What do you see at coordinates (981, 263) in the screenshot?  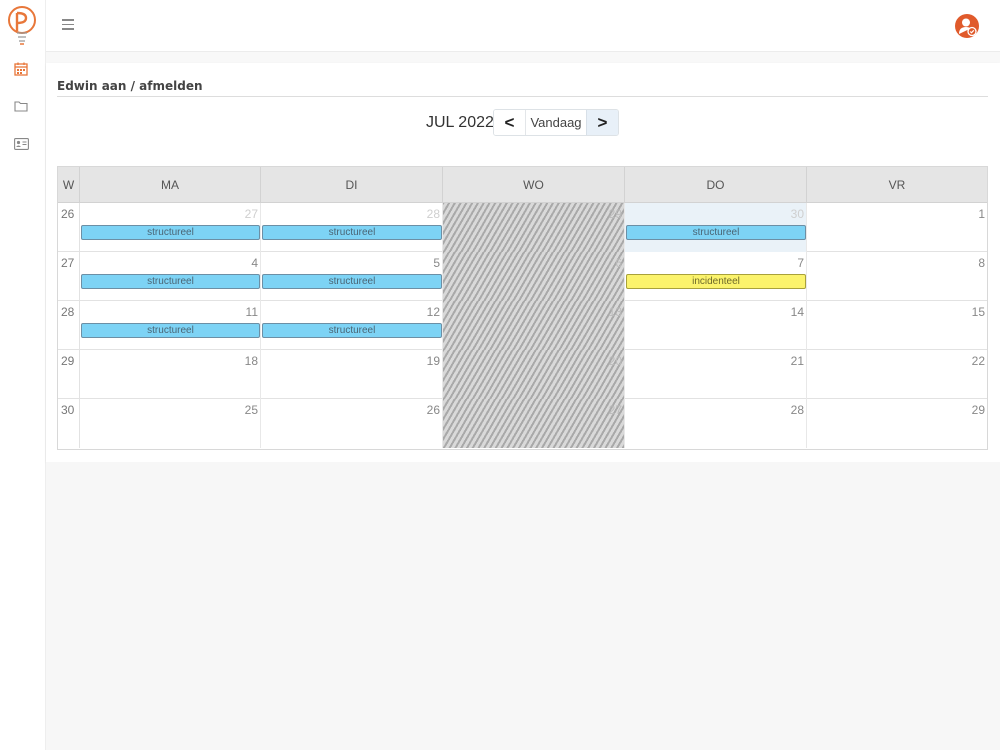 I see `day-number: 8` at bounding box center [981, 263].